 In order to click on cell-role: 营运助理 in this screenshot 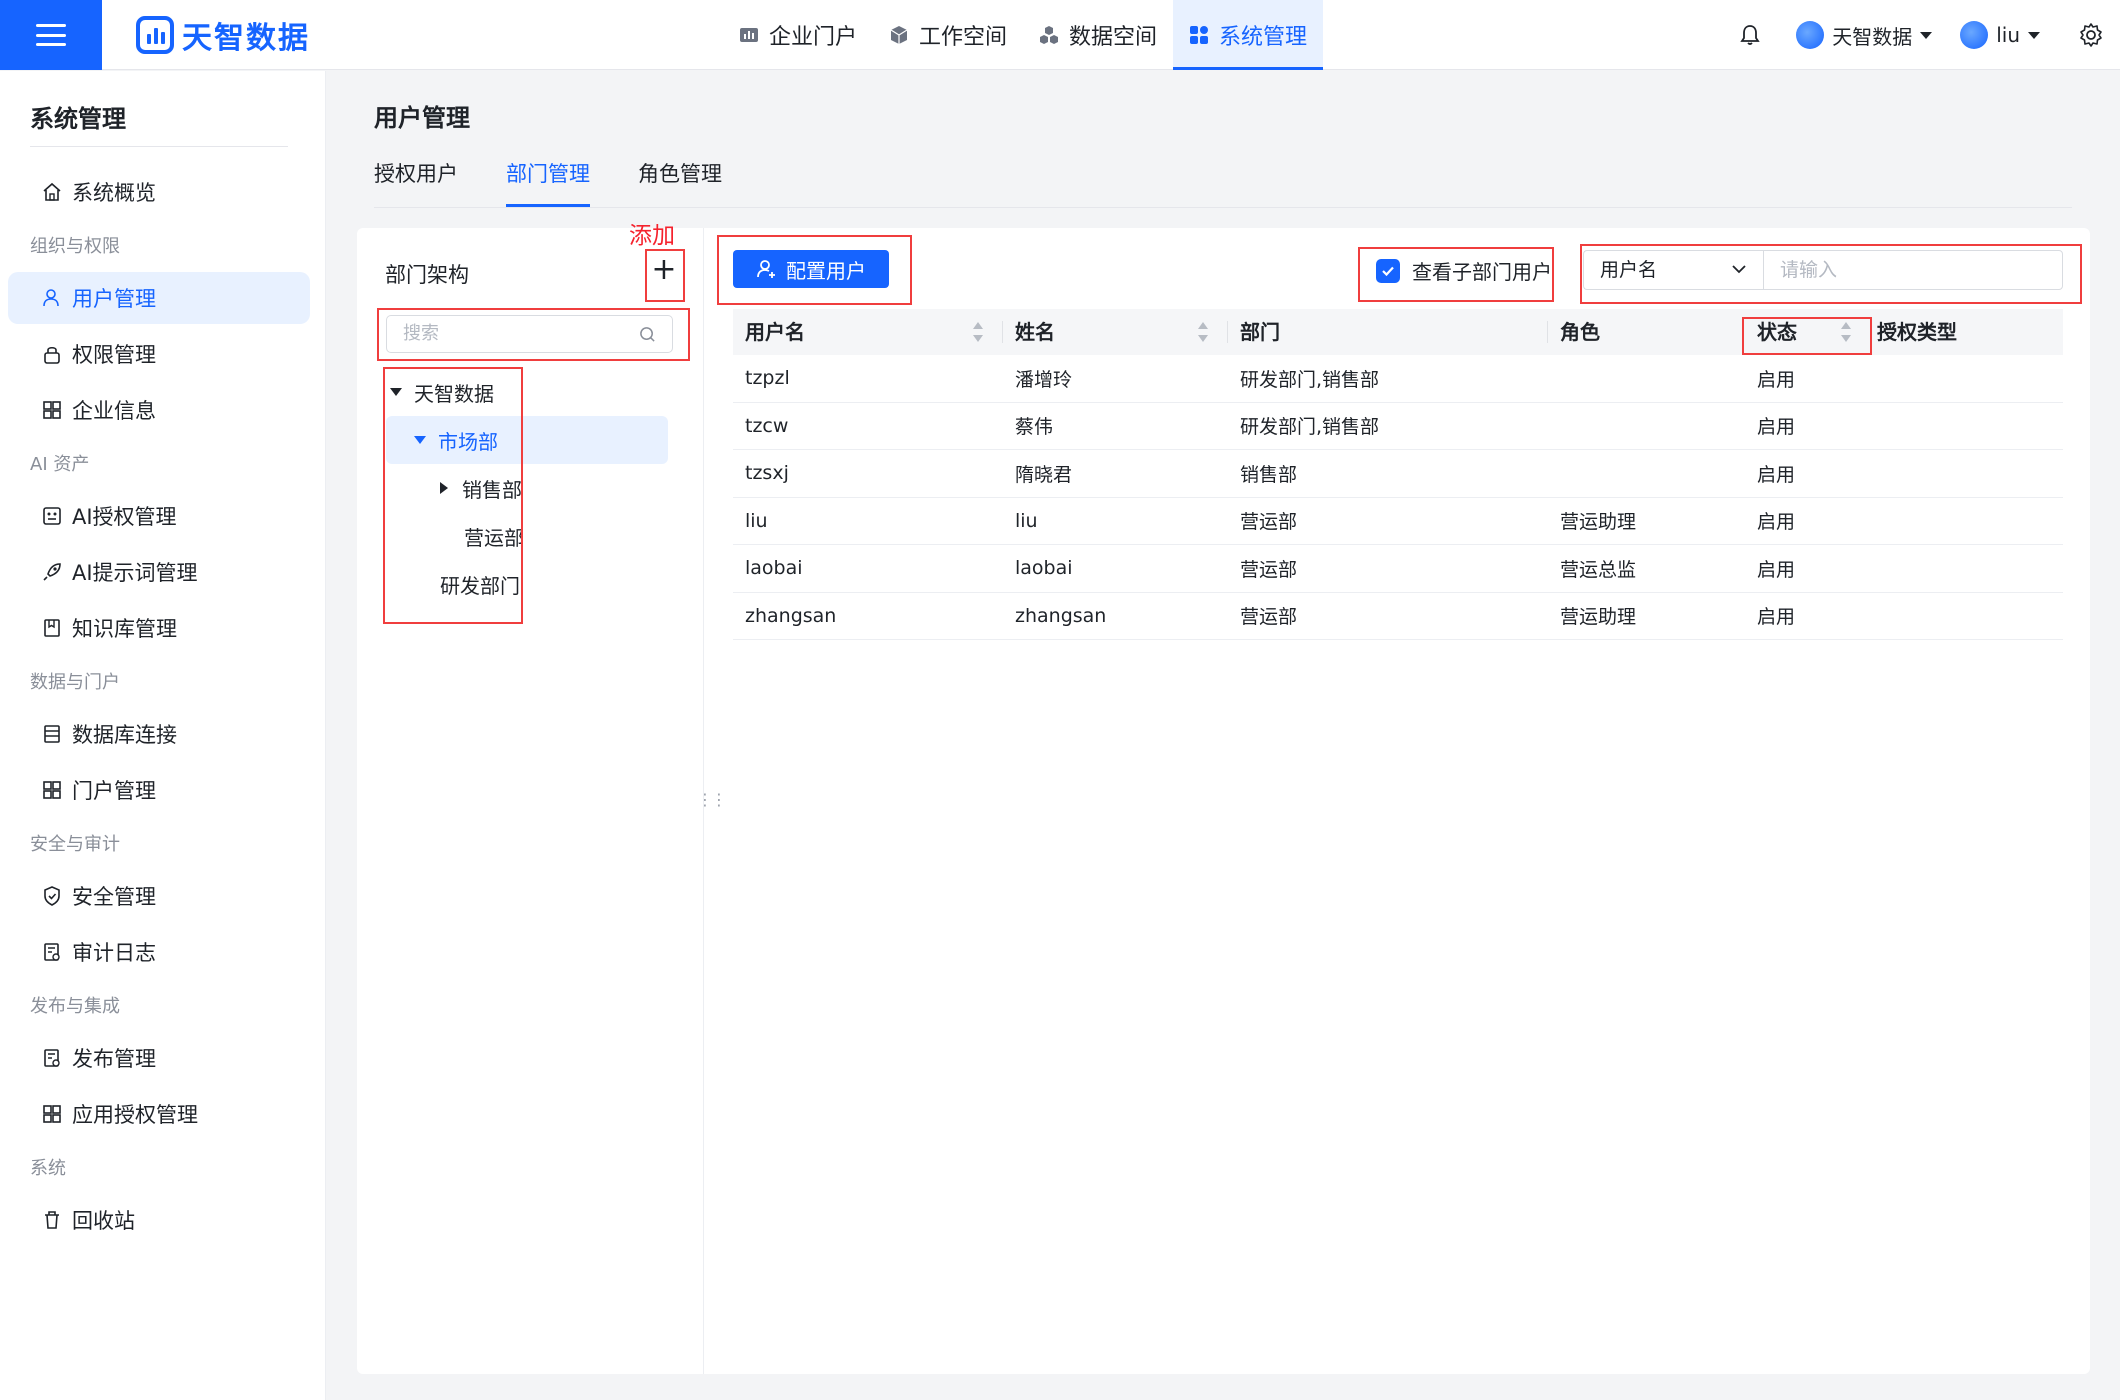, I will do `click(1598, 617)`.